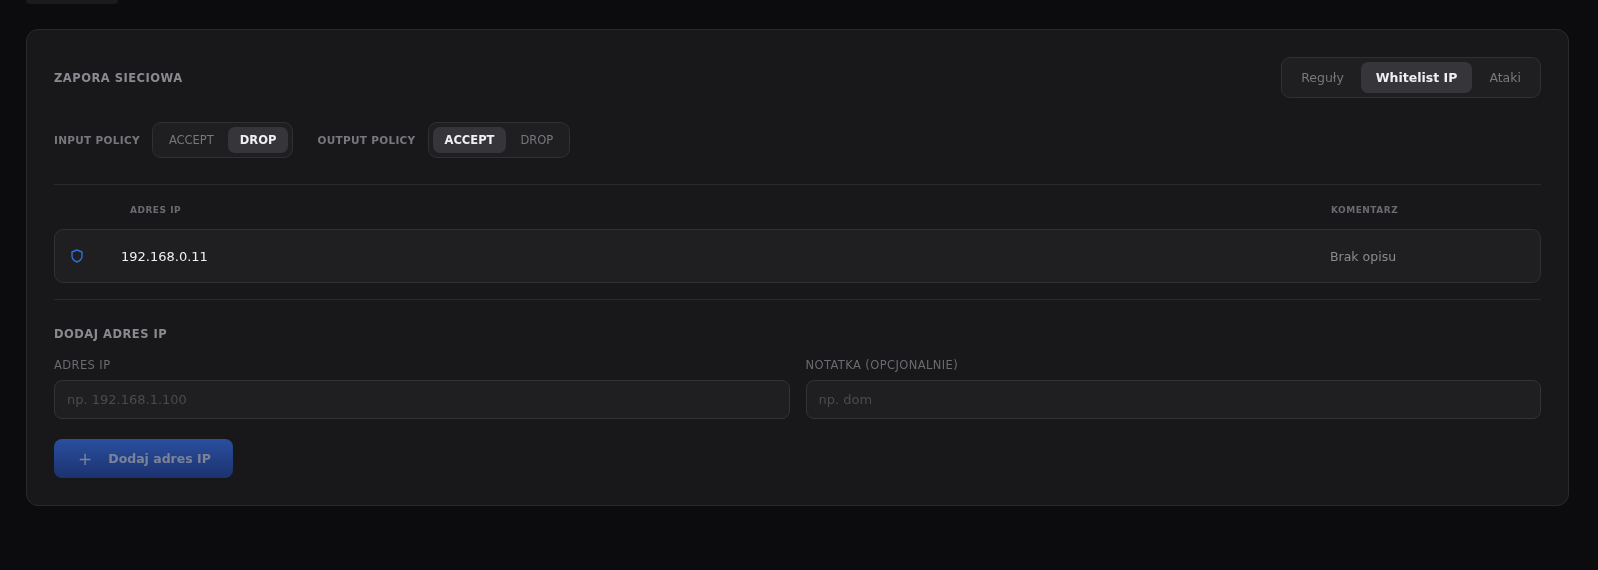  Describe the element at coordinates (366, 140) in the screenshot. I see `policy-label: OUTPUT POLICY` at that location.